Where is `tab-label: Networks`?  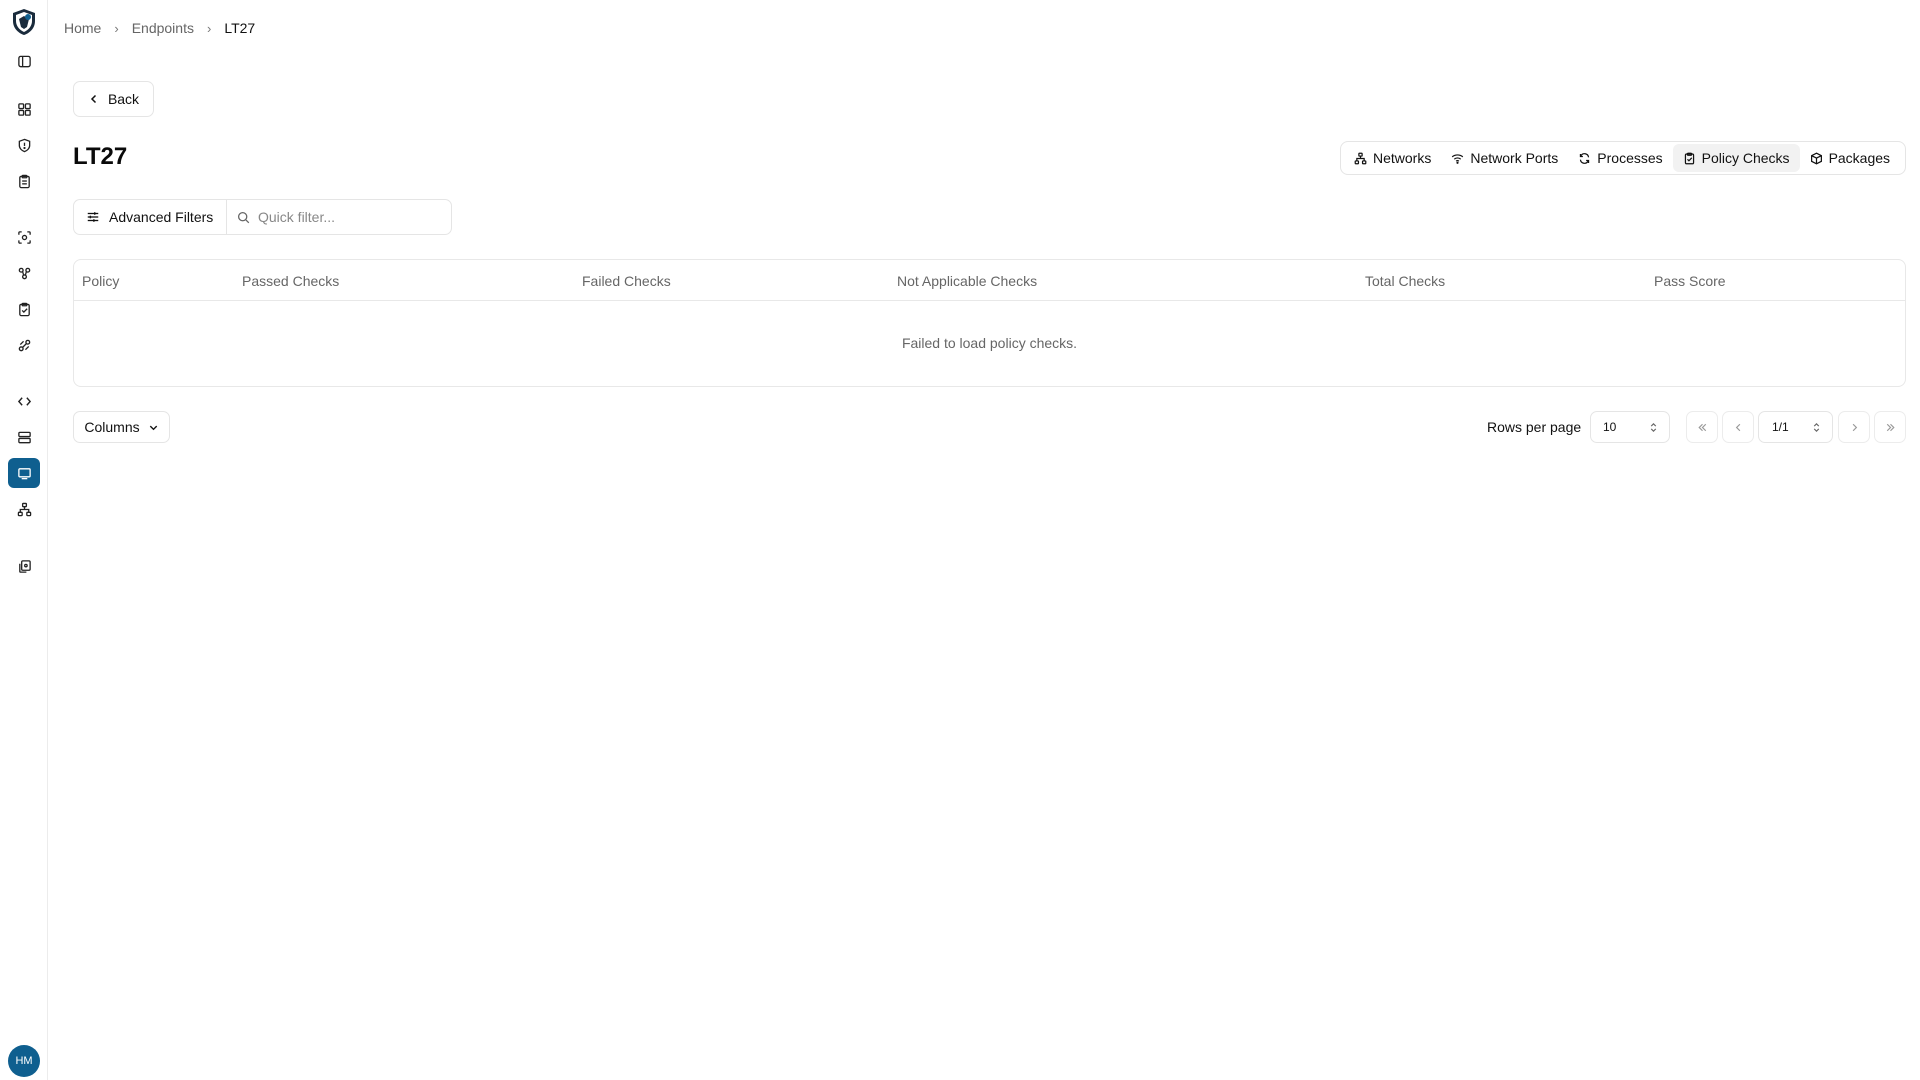
tab-label: Networks is located at coordinates (1402, 158).